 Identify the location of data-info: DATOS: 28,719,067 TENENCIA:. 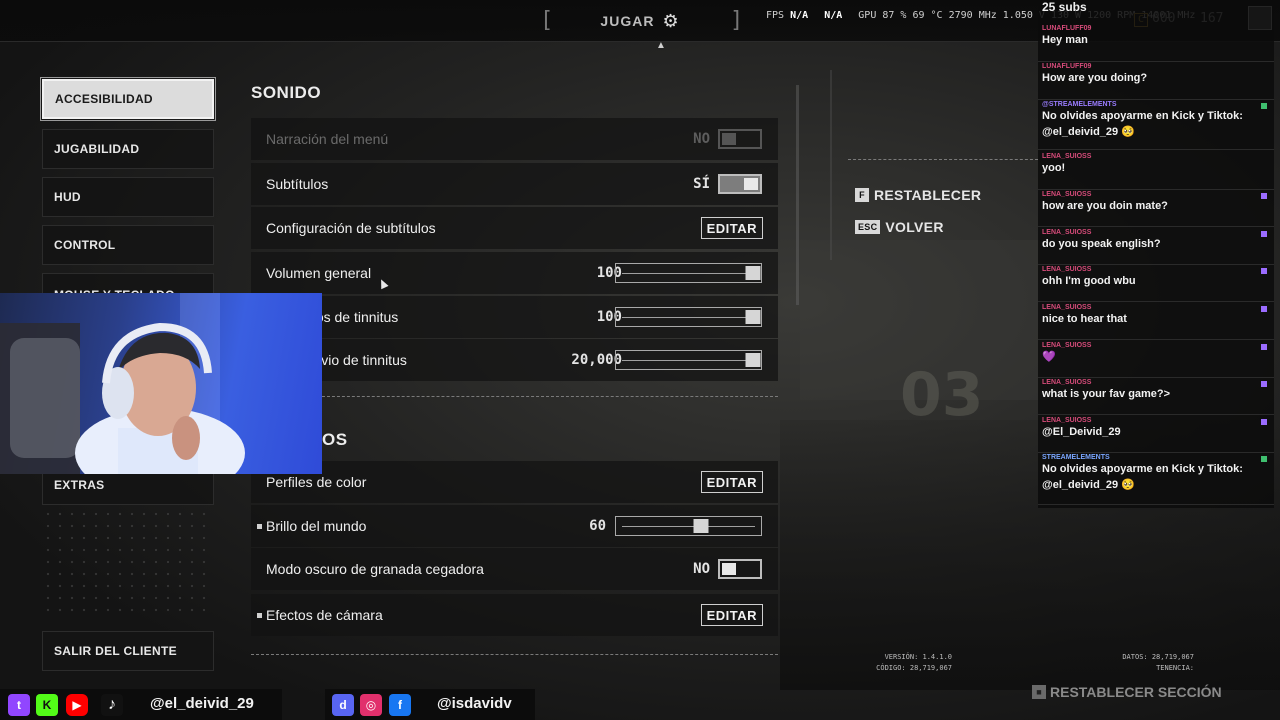
(1142, 663).